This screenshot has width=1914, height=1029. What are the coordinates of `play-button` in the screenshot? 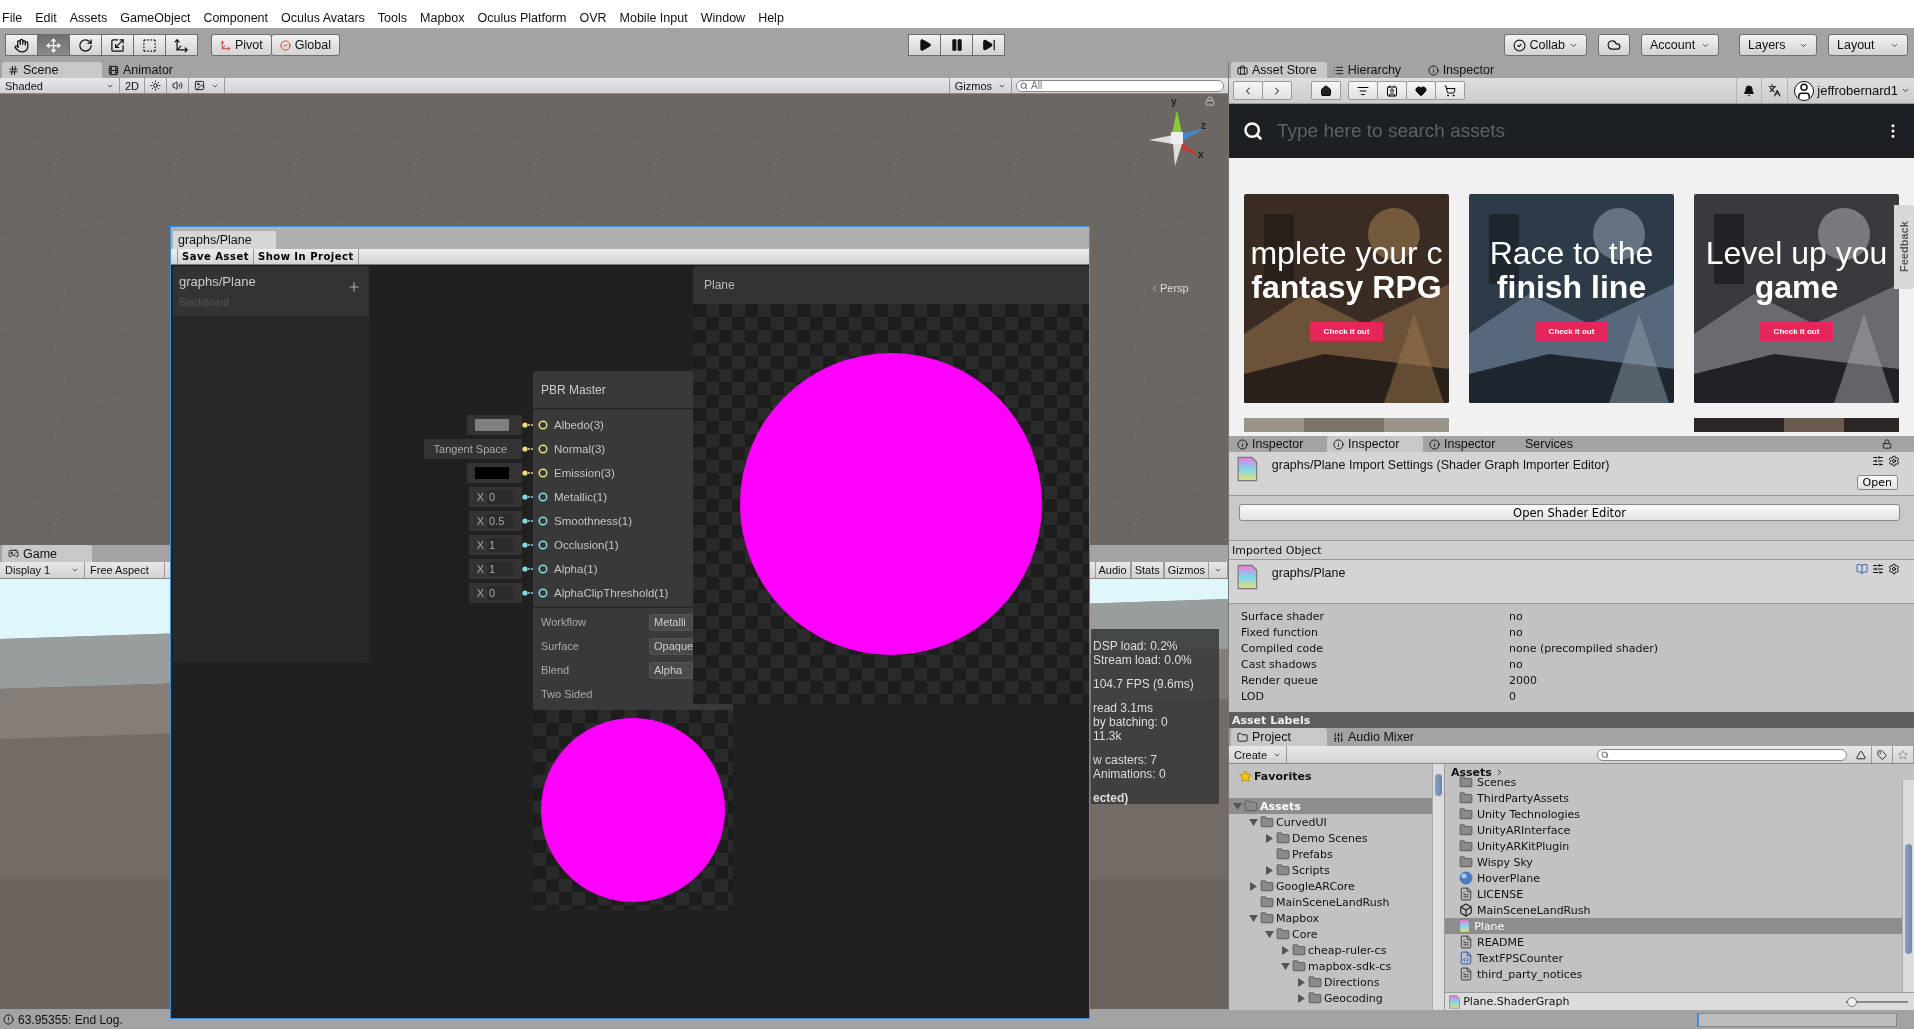 It's located at (924, 45).